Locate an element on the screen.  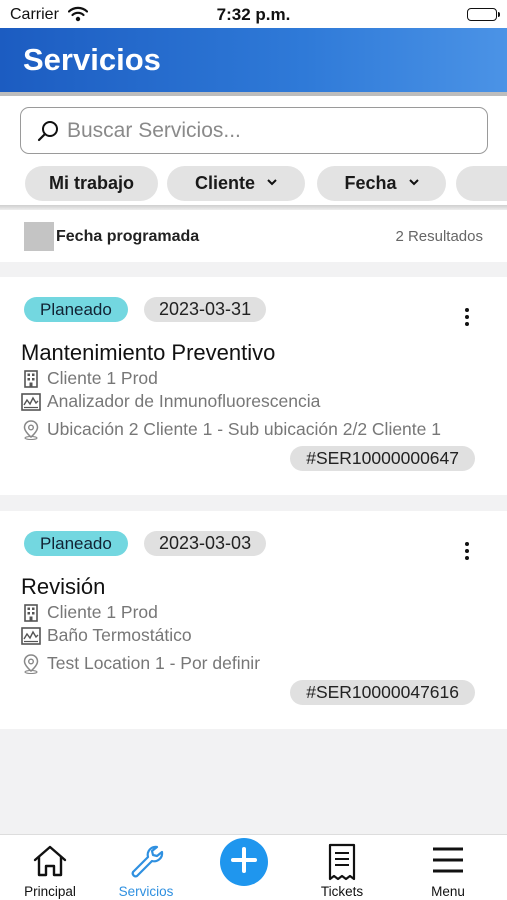
clock-time: 7:32 p.m. is located at coordinates (253, 14).